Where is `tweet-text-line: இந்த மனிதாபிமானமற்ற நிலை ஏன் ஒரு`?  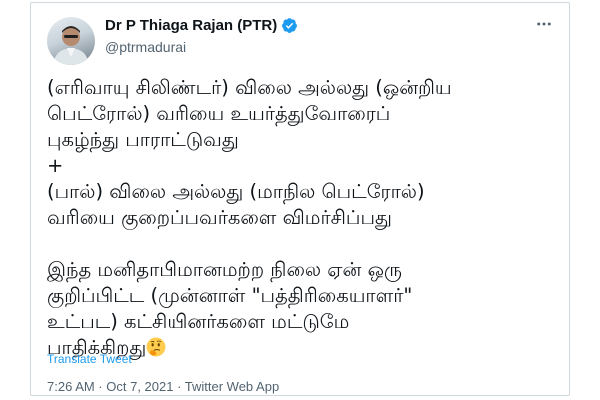 tweet-text-line: இந்த மனிதாபிமானமற்ற நிலை ஏன் ஒரு is located at coordinates (224, 269).